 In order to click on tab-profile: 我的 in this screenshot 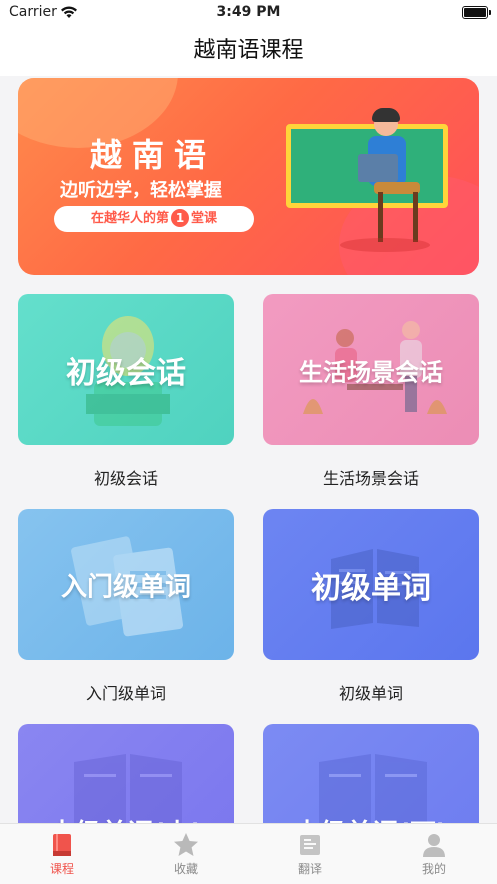, I will do `click(434, 854)`.